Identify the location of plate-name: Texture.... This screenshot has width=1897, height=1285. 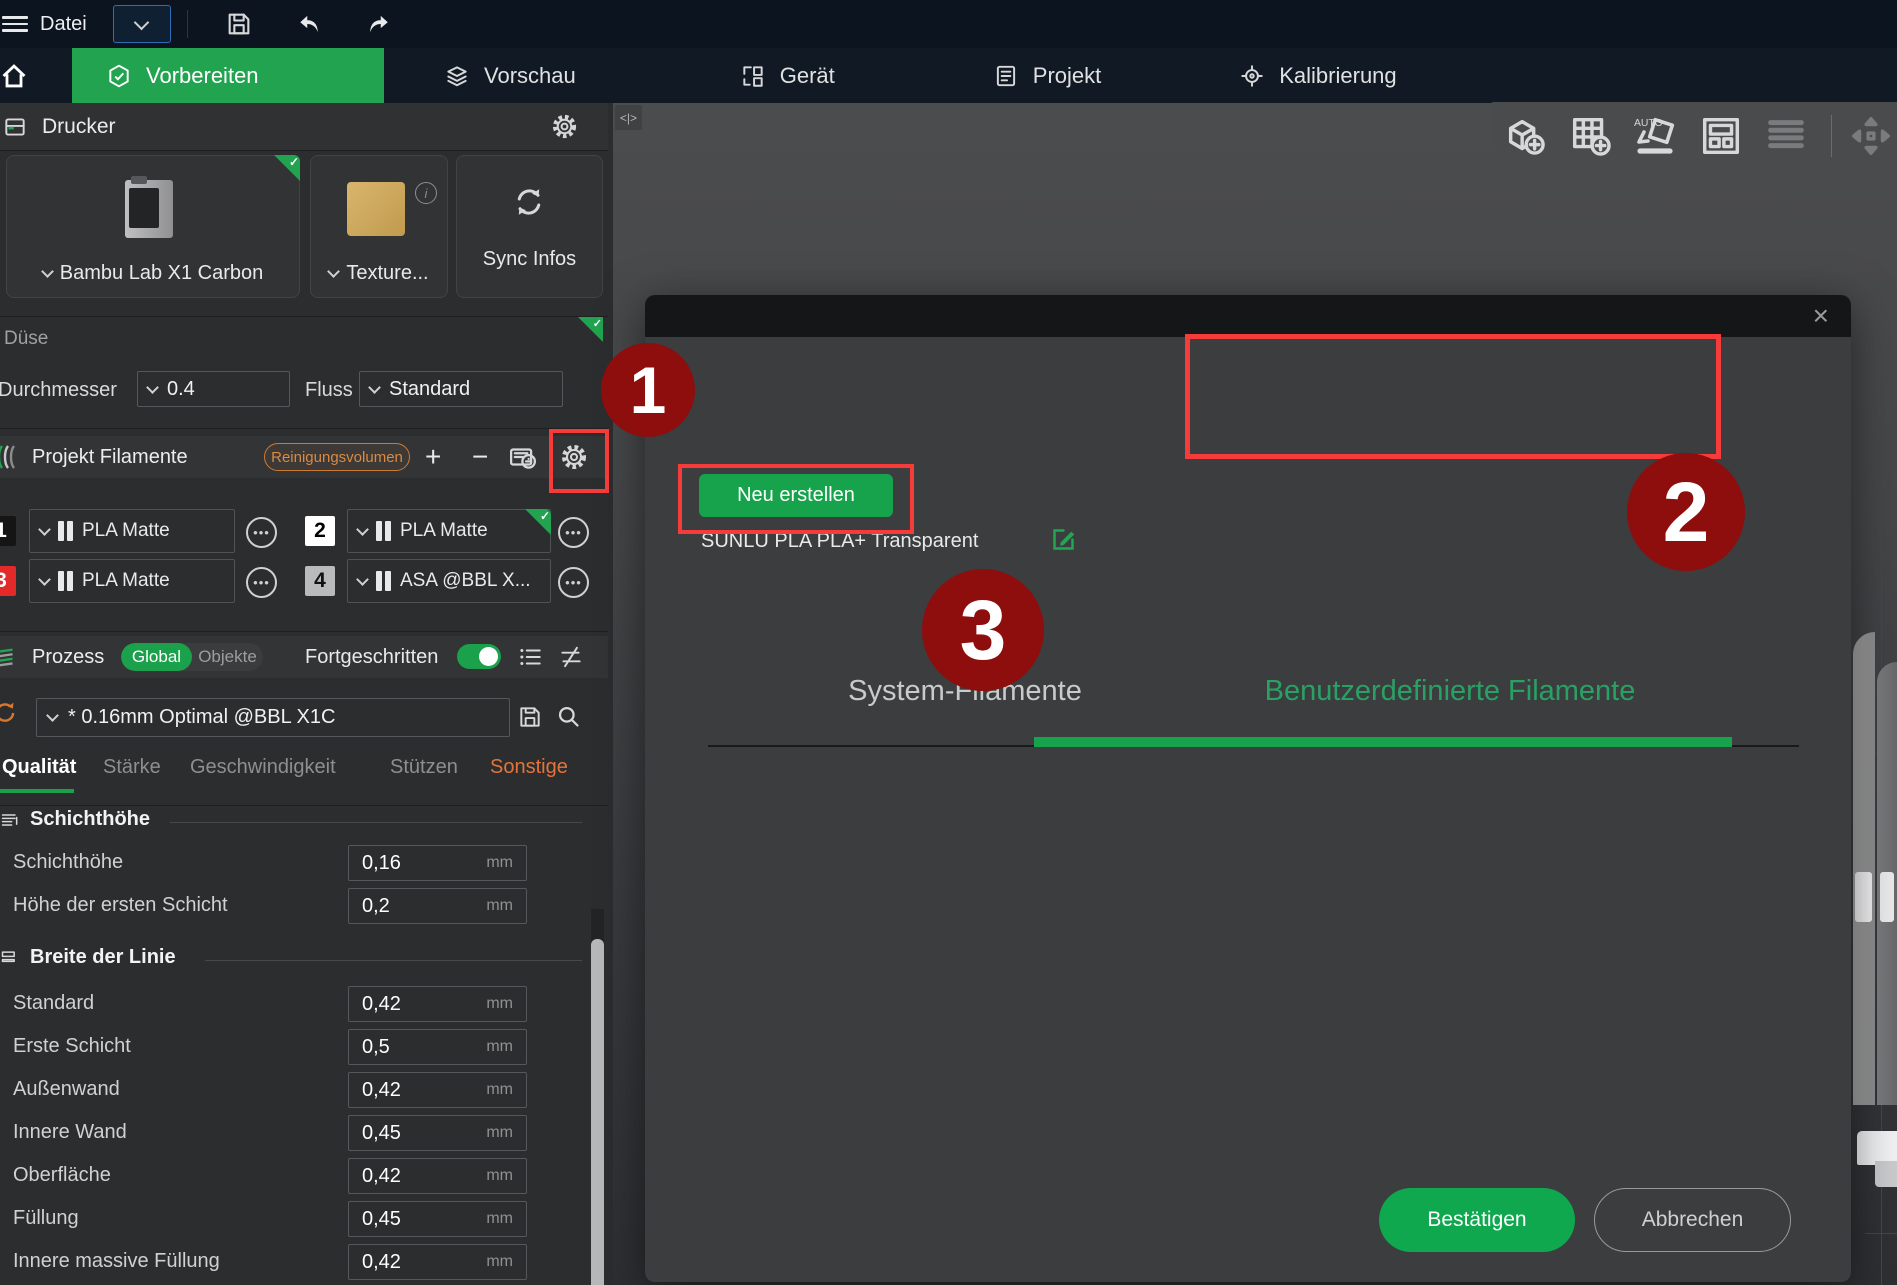
(387, 273).